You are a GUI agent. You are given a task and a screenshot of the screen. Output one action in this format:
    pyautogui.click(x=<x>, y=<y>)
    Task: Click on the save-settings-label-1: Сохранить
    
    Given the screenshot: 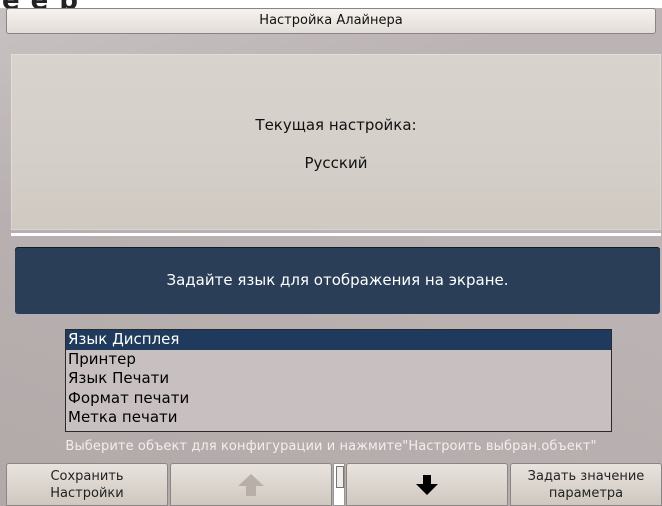 What is the action you would take?
    pyautogui.click(x=87, y=476)
    